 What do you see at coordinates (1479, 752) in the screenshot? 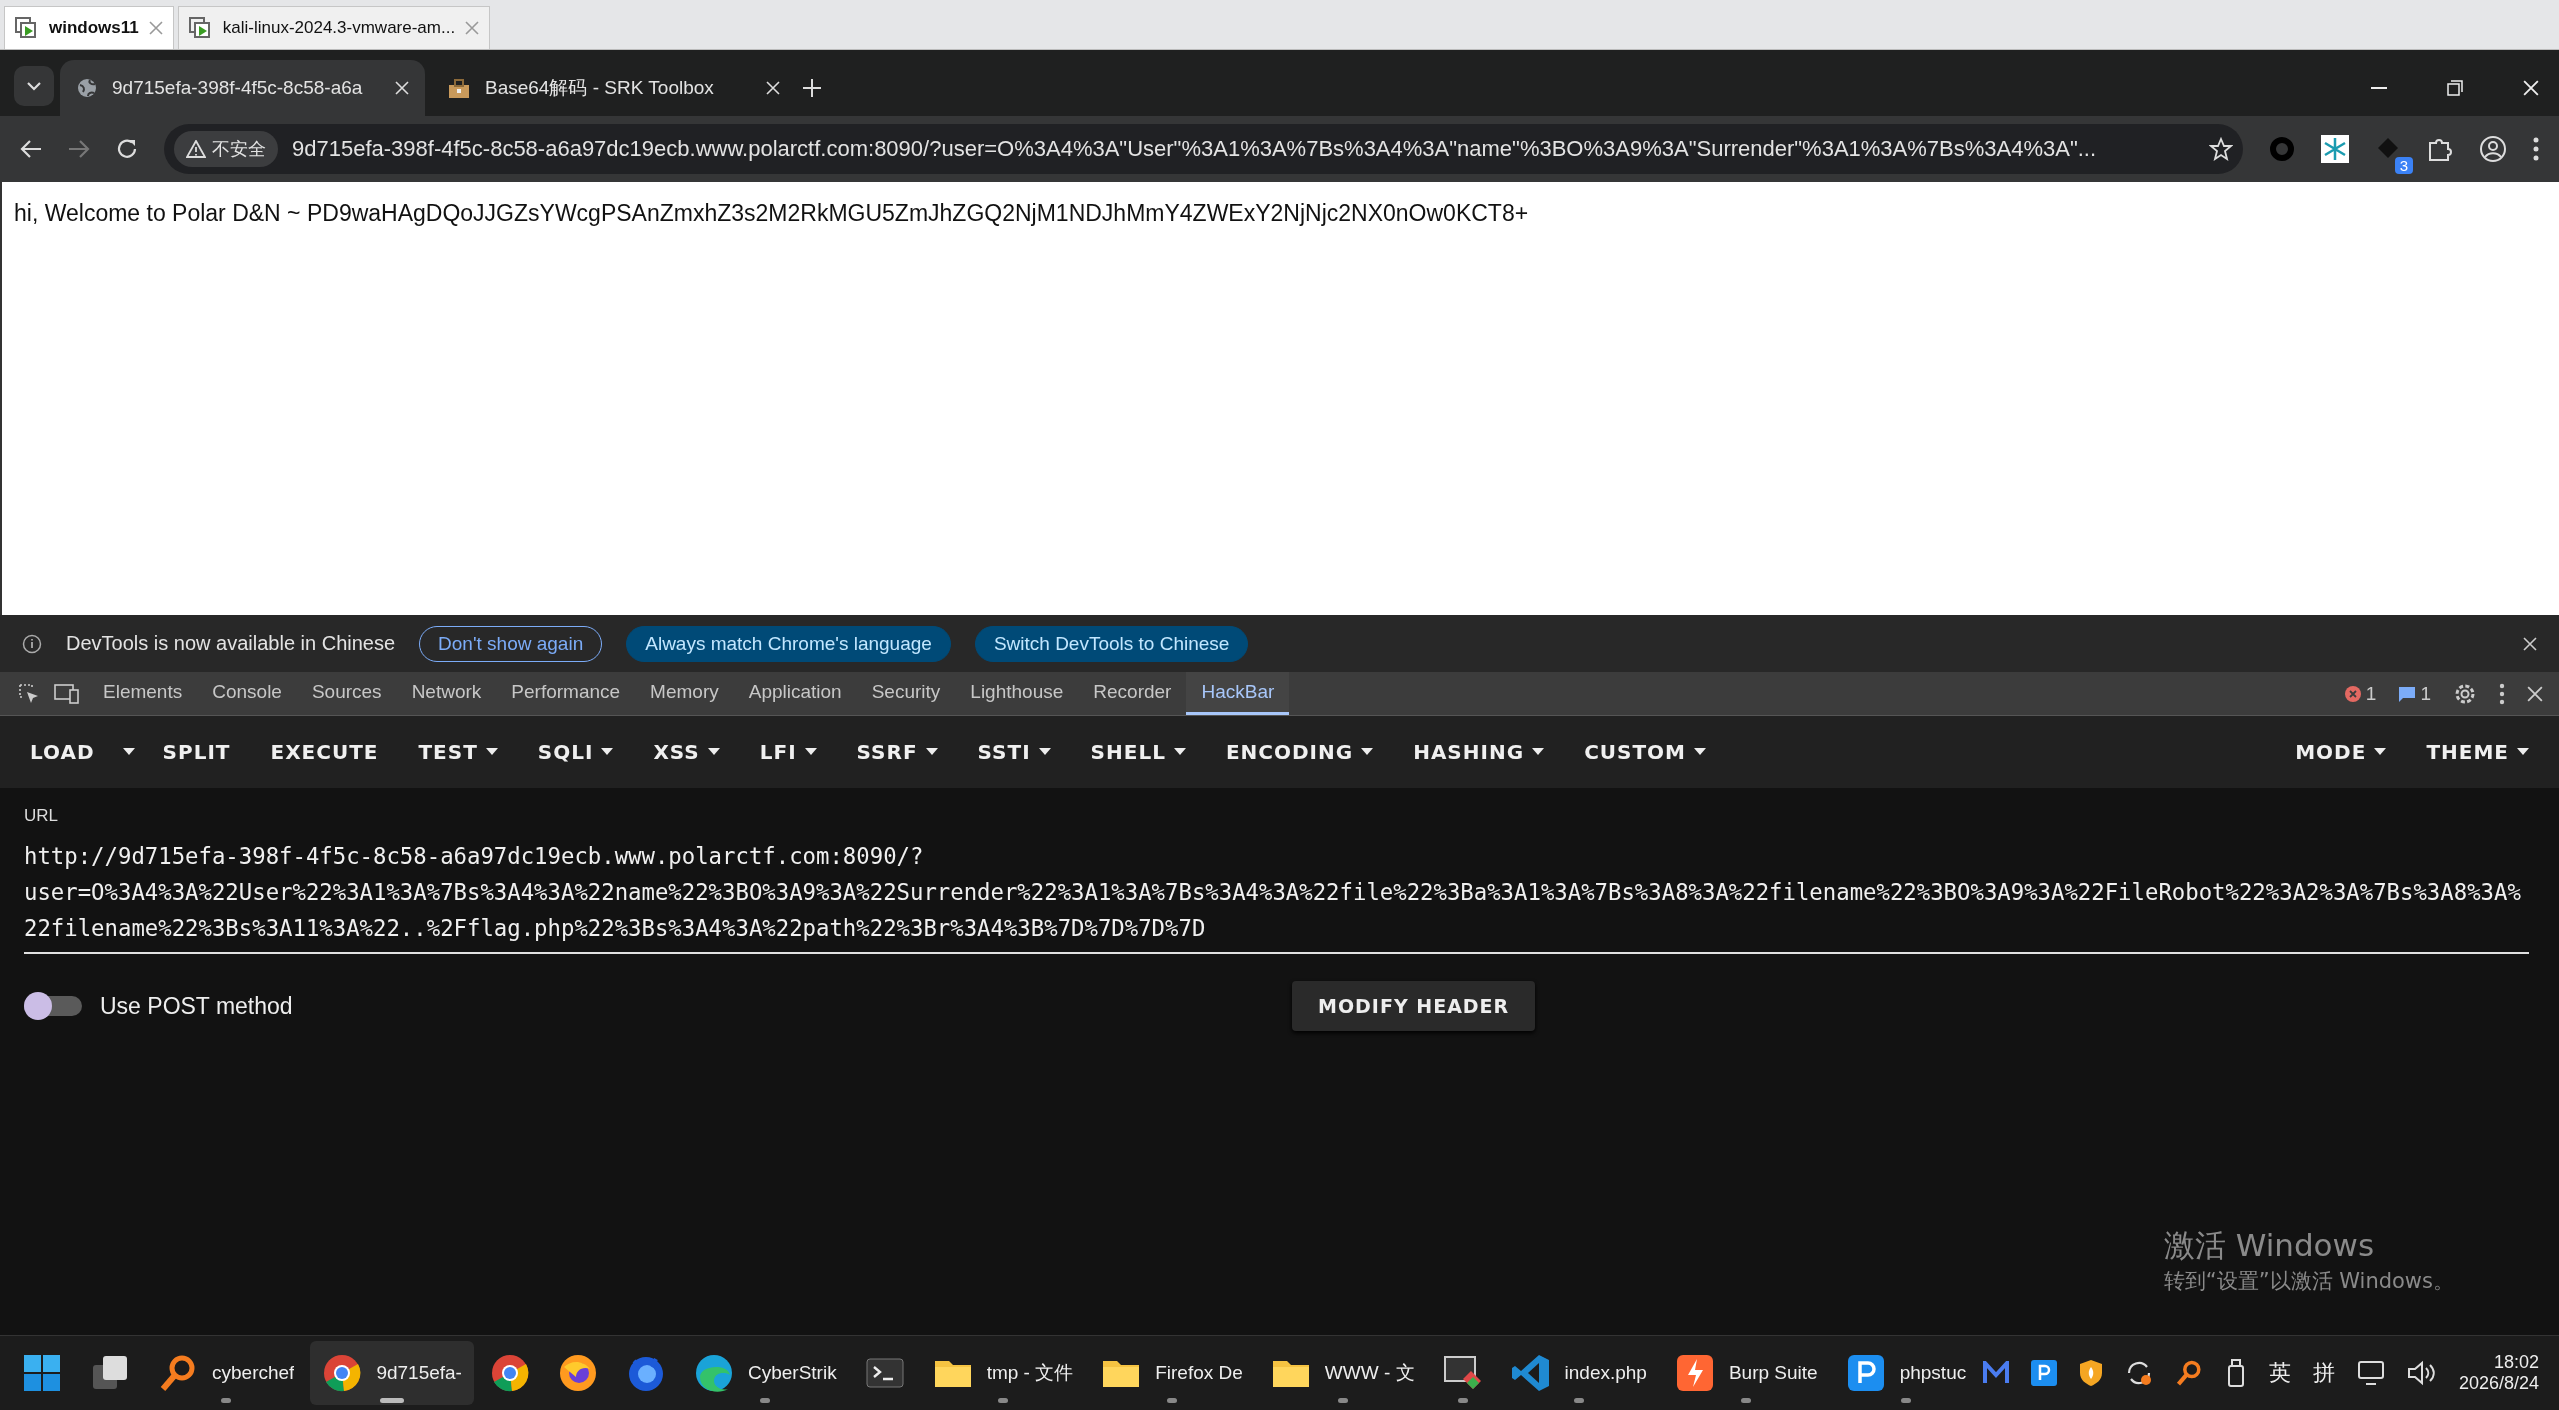
I see `menu-button: HASHING` at bounding box center [1479, 752].